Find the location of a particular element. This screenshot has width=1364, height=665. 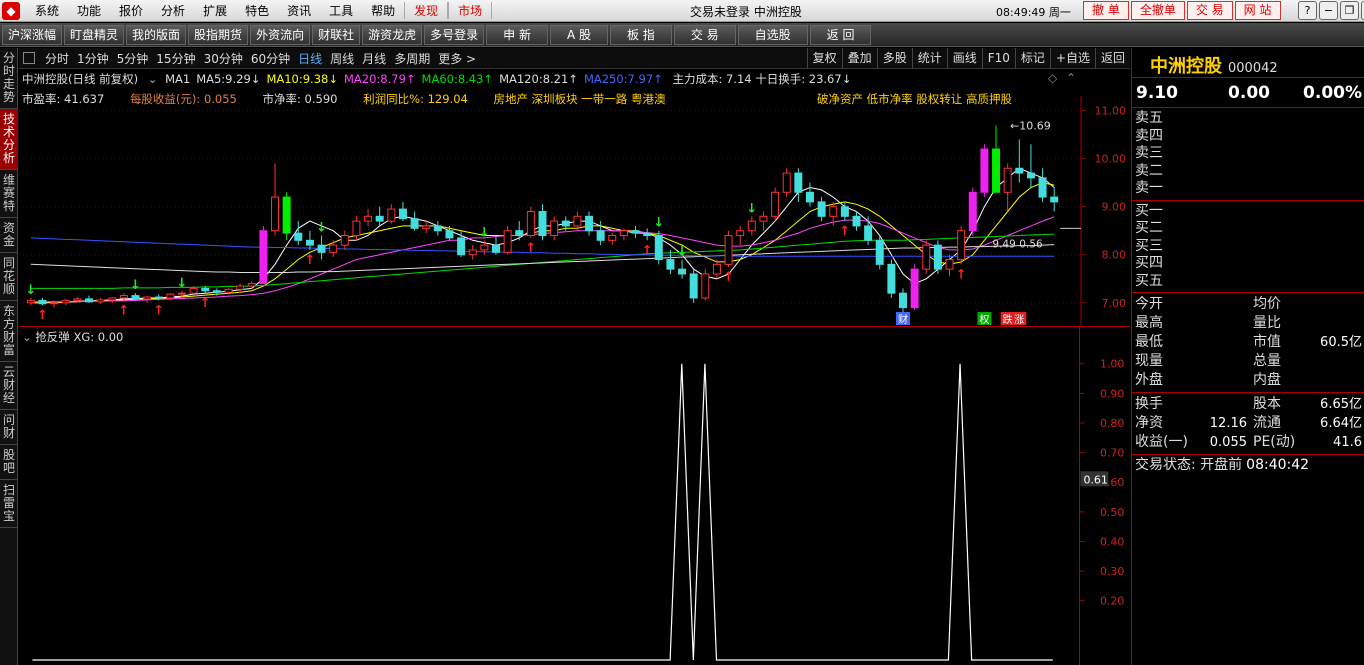

stats2-row-2: 收益(一) 0.055 PE(动) 41.6 is located at coordinates (1248, 442).